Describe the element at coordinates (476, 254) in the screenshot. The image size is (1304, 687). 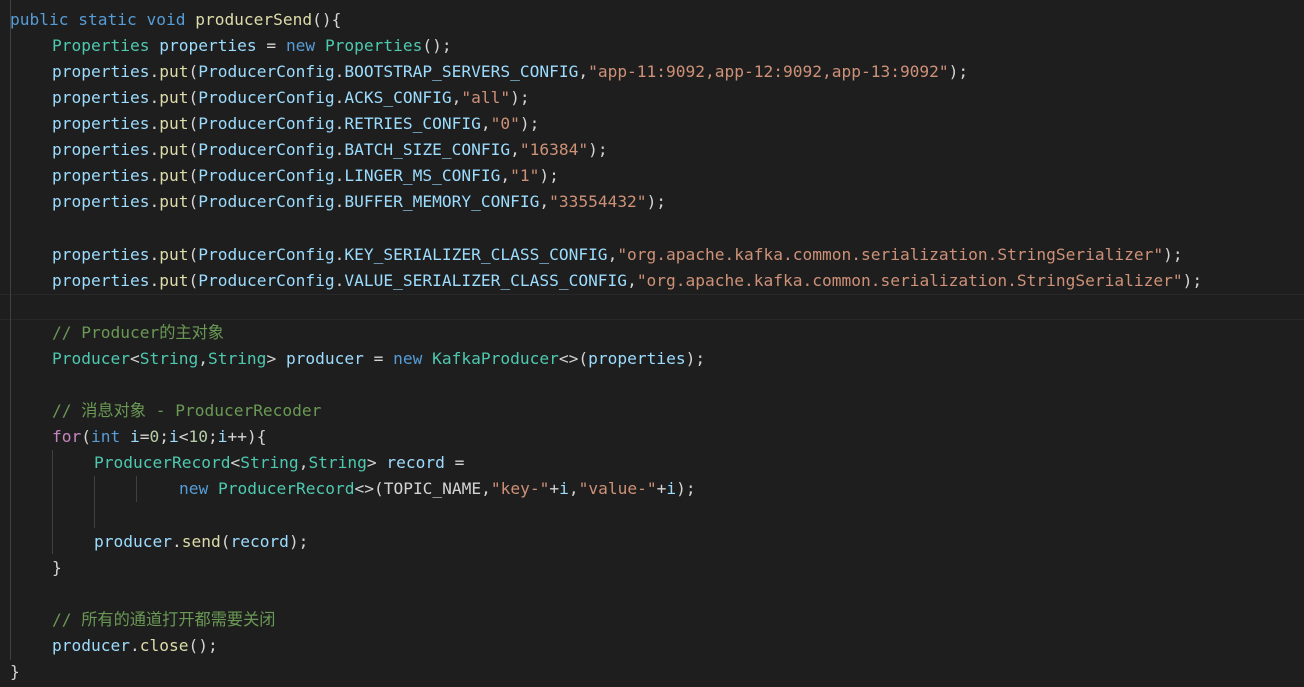
I see `constant: KEY_SERIALIZER_CLASS_CONFIG` at that location.